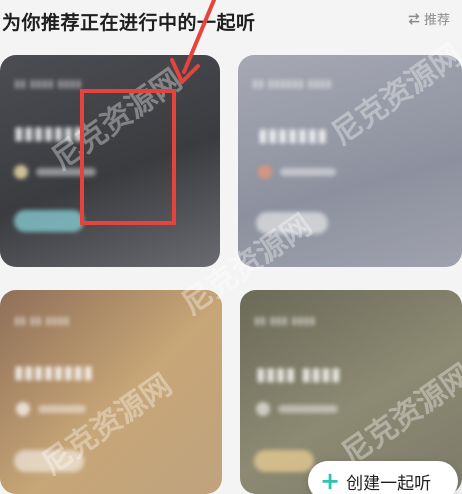 Image resolution: width=462 pixels, height=494 pixels. I want to click on create-button-label: 创建一起听, so click(389, 483).